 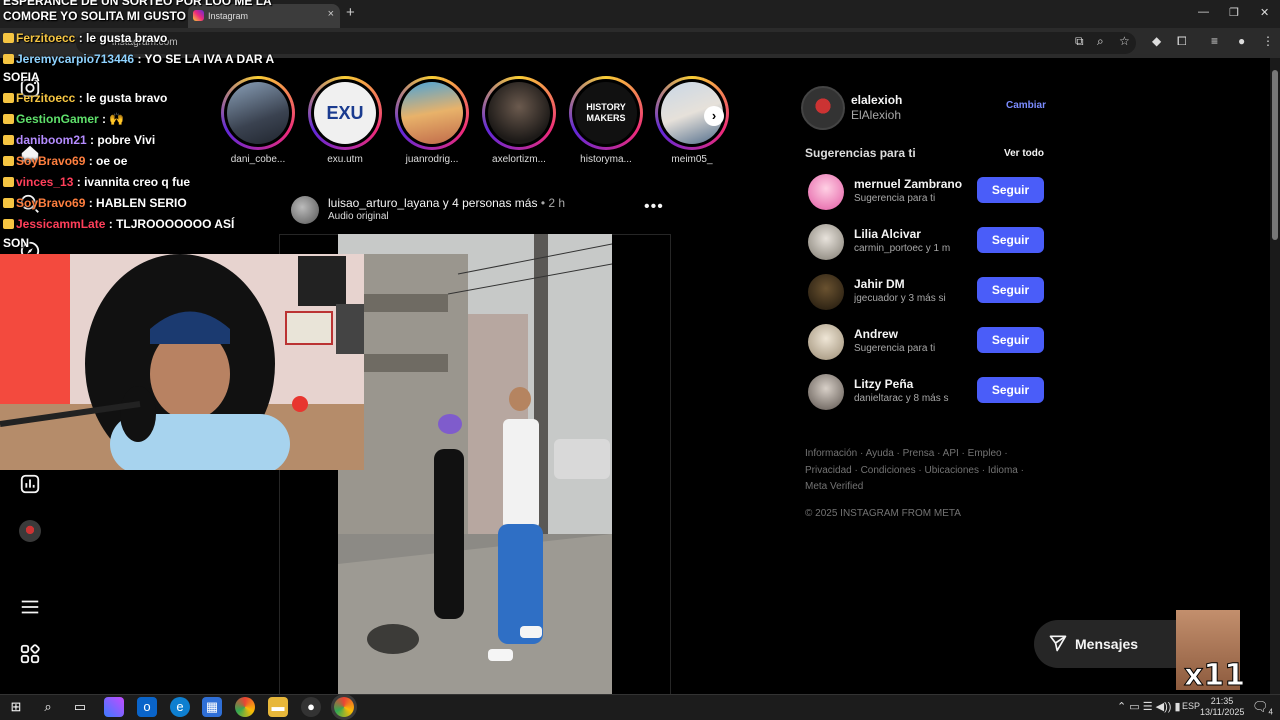 What do you see at coordinates (51, 140) in the screenshot?
I see `chat-username: daniboom21` at bounding box center [51, 140].